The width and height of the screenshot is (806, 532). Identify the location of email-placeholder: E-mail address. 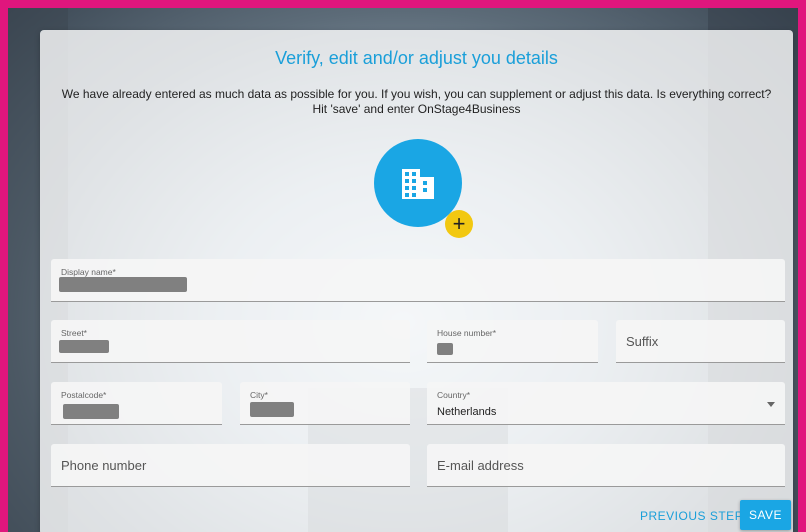
(480, 465).